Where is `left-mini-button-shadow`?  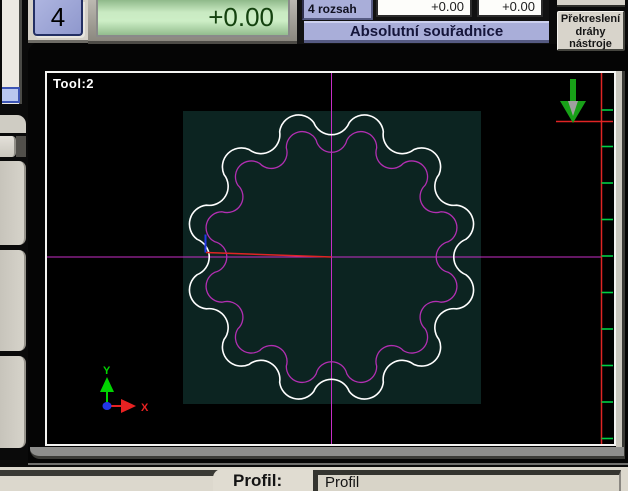 left-mini-button-shadow is located at coordinates (21, 146).